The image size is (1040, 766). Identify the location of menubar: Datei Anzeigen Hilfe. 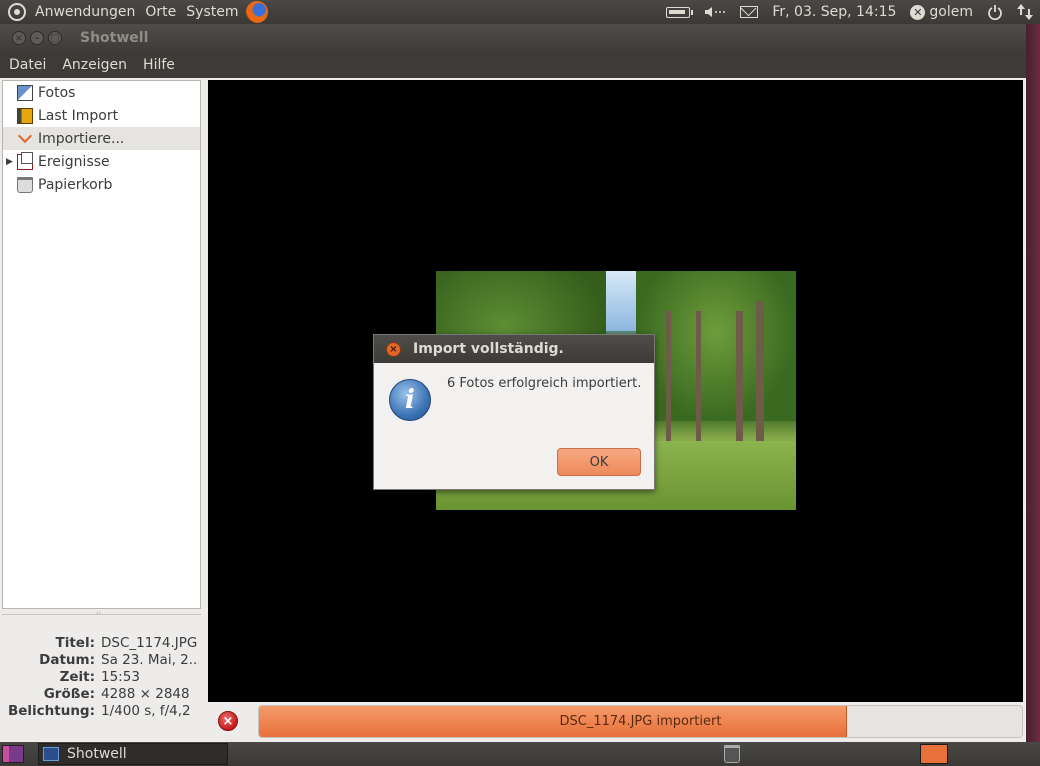
(513, 65).